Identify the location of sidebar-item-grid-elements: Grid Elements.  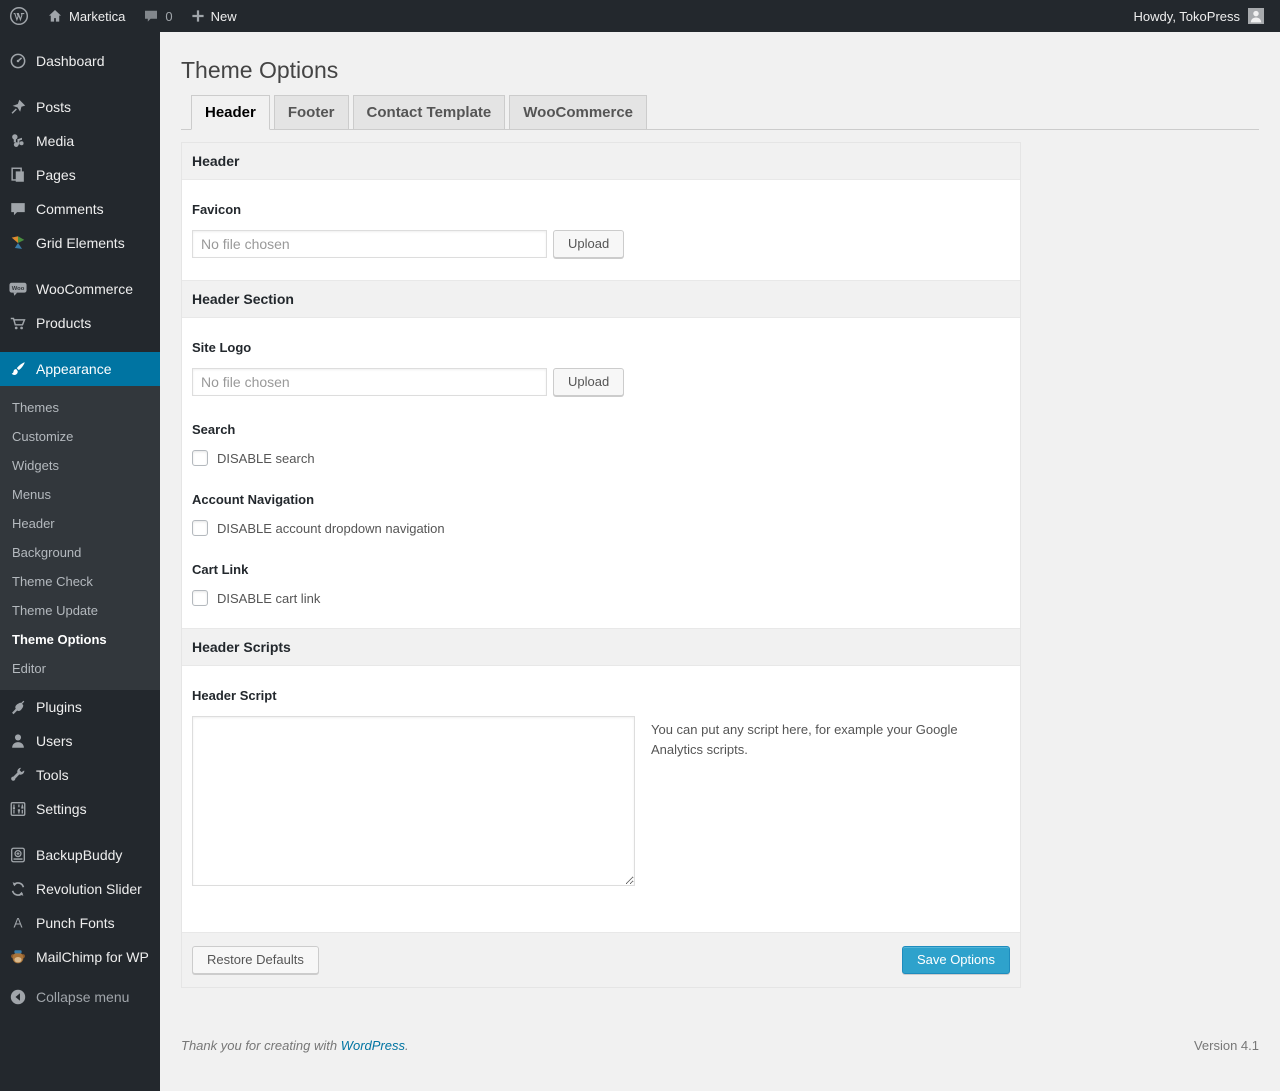
(80, 243).